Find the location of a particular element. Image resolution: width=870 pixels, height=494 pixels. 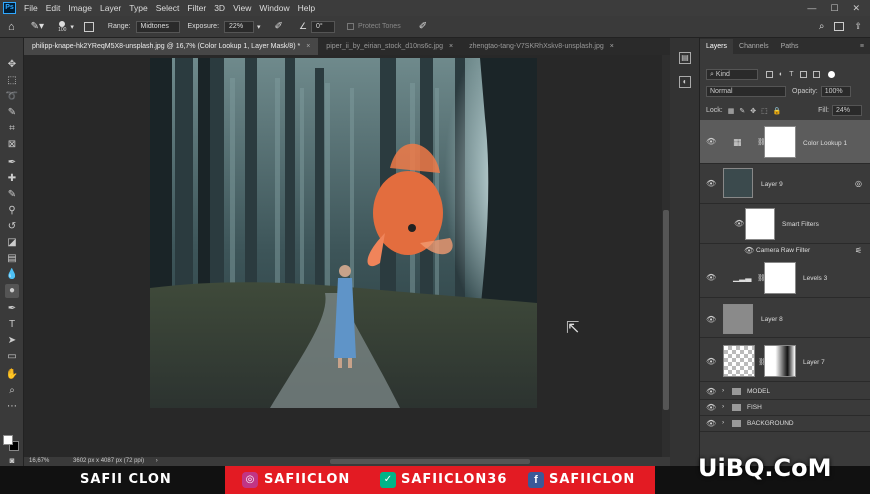

group-row-background: 👁 › BACKGROUND is located at coordinates (785, 424).